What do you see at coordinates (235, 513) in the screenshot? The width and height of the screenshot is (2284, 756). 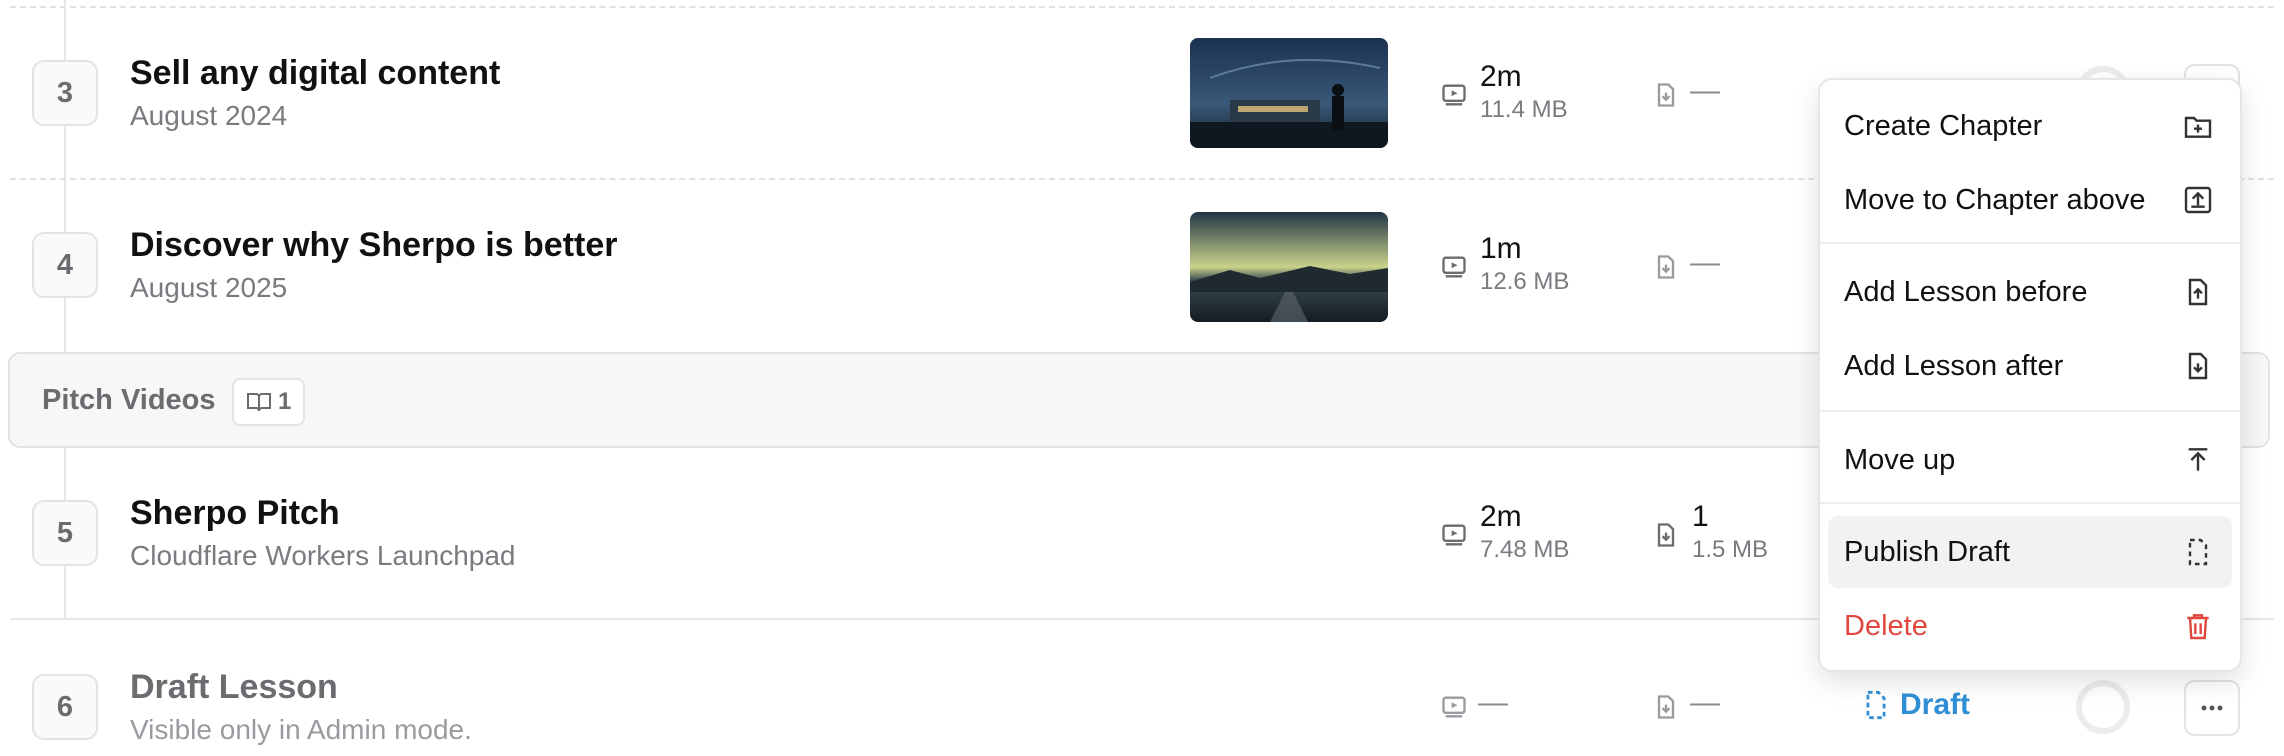 I see `lesson-title: Sherpo Pitch` at bounding box center [235, 513].